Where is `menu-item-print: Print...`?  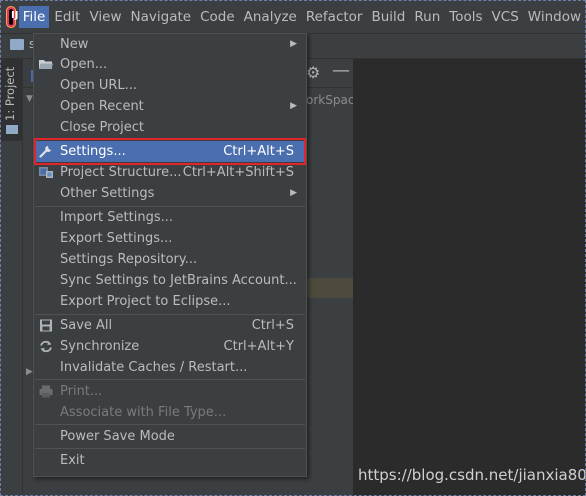
menu-item-print: Print... is located at coordinates (170, 391).